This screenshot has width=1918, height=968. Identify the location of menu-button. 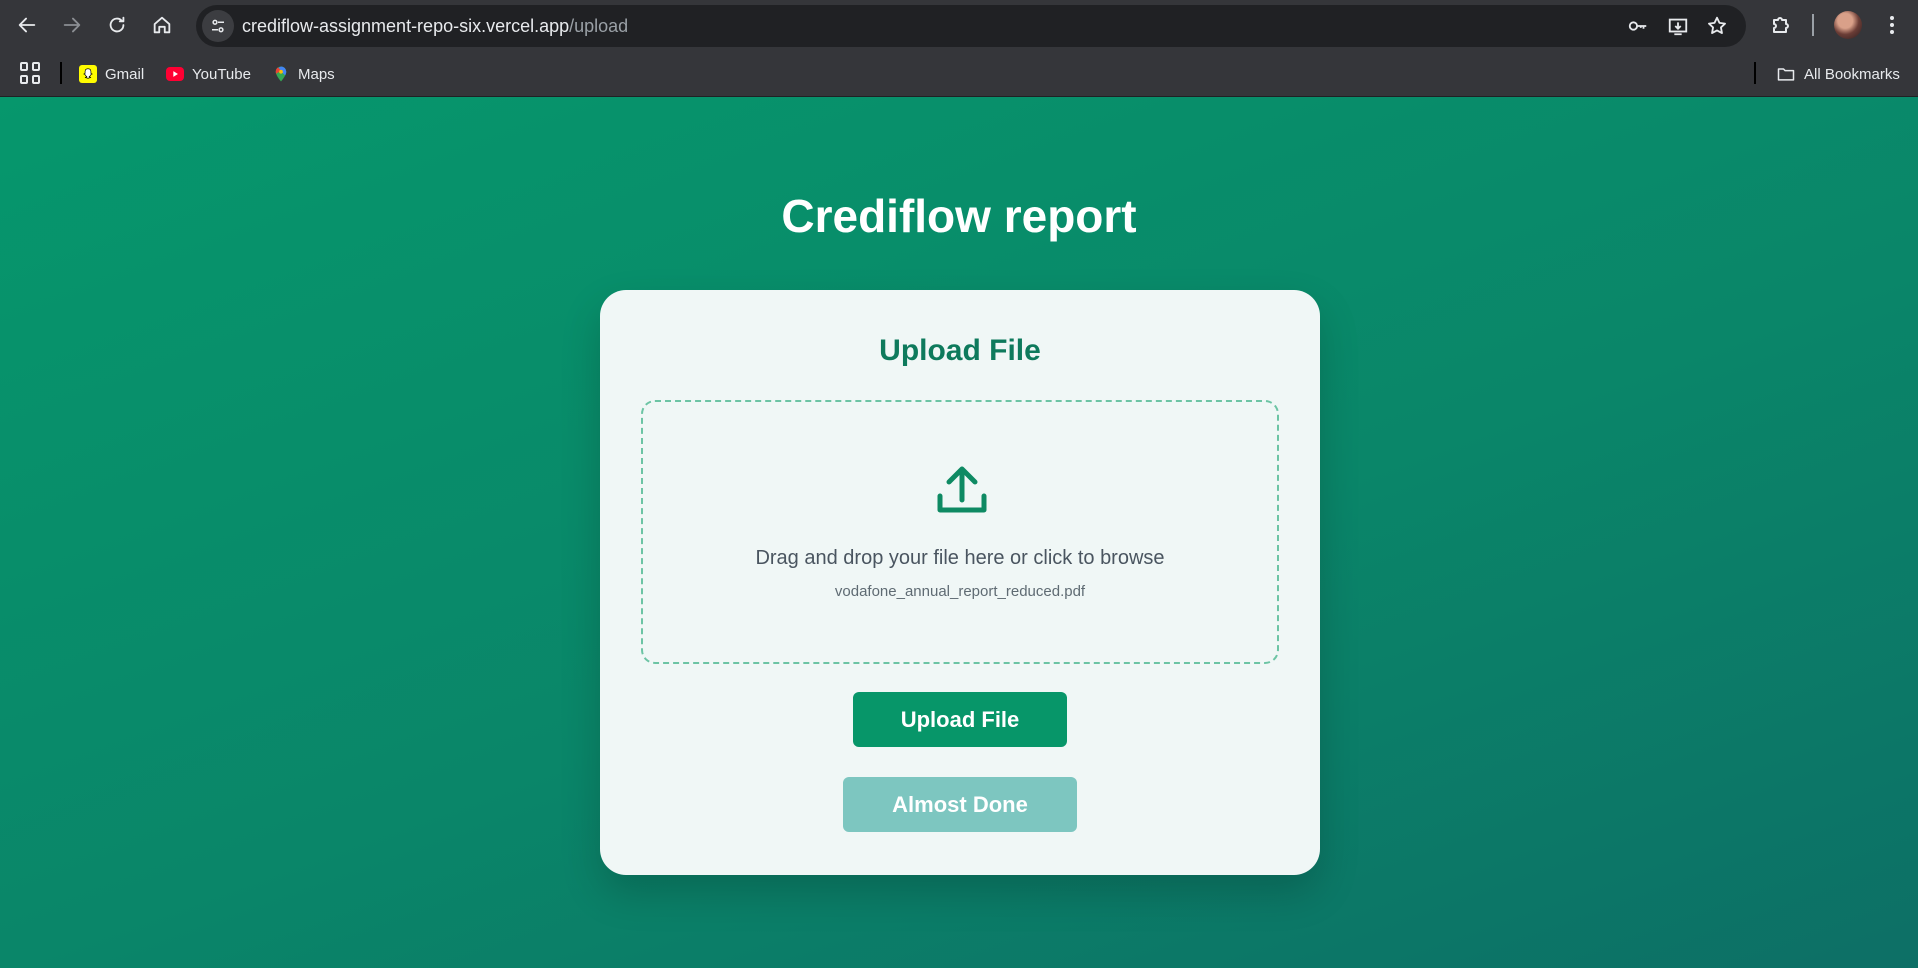
(1892, 25).